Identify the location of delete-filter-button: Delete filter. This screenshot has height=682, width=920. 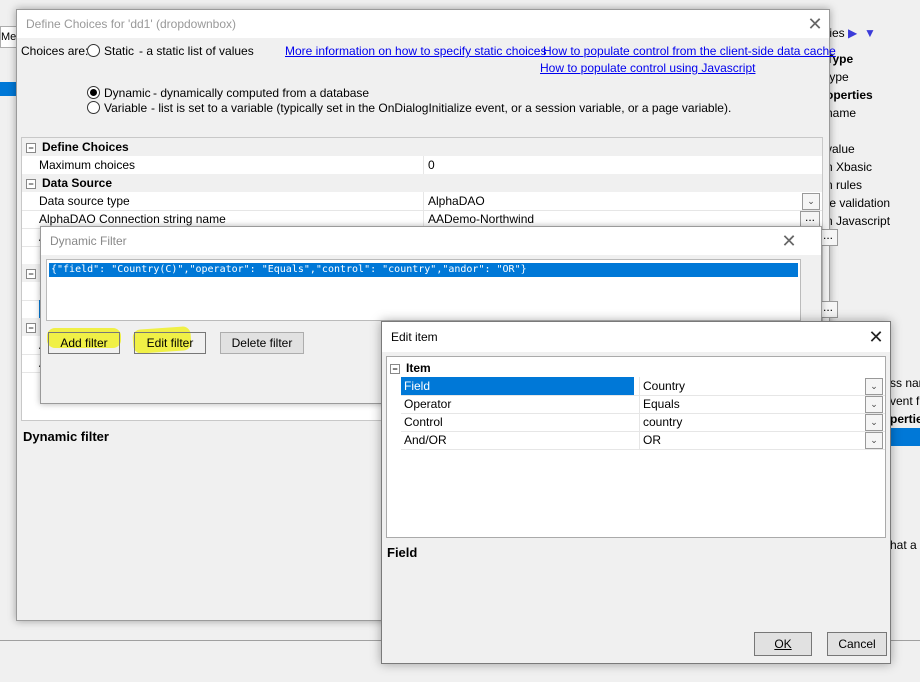
(262, 343).